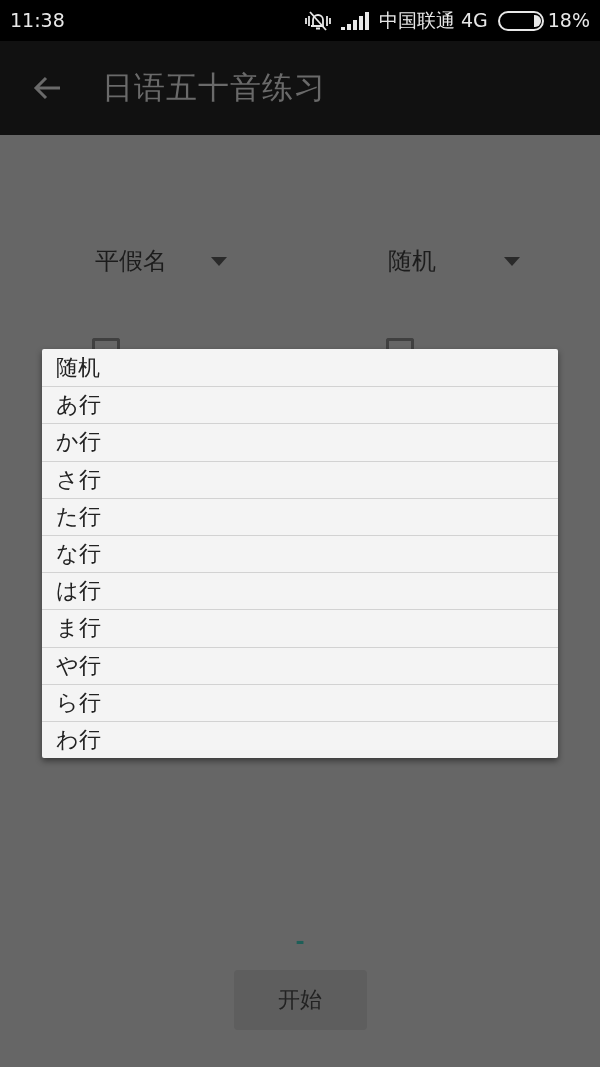 This screenshot has height=1067, width=600. What do you see at coordinates (317, 20) in the screenshot?
I see `muted-bell-icon` at bounding box center [317, 20].